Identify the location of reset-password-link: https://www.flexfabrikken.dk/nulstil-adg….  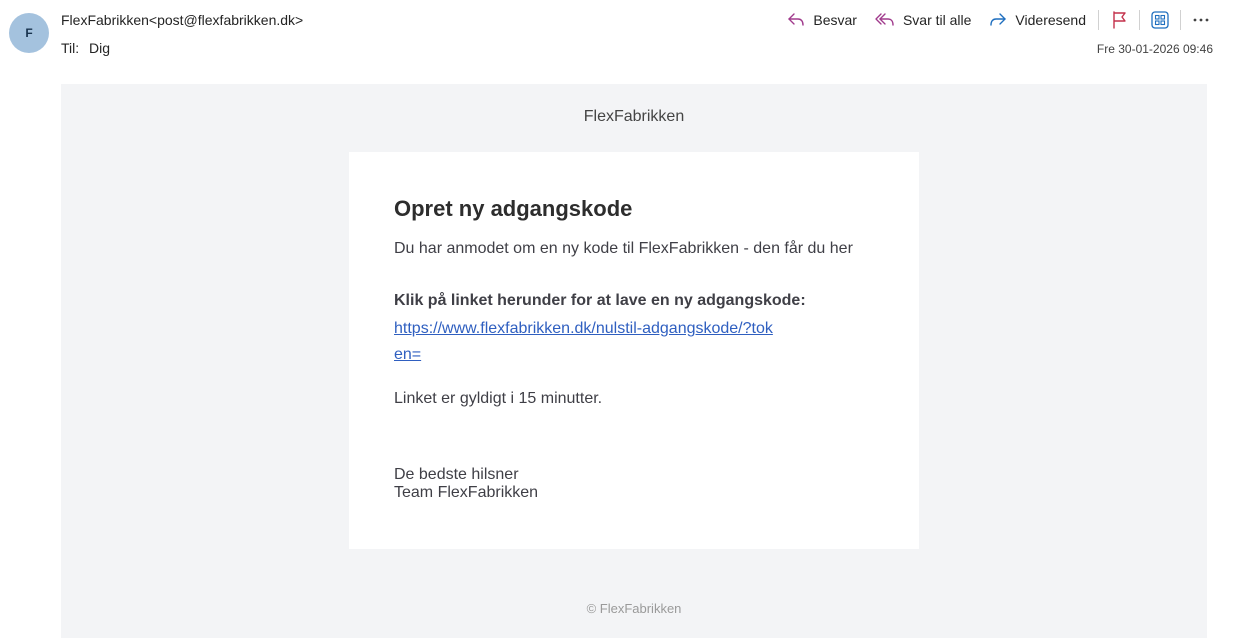
(584, 342).